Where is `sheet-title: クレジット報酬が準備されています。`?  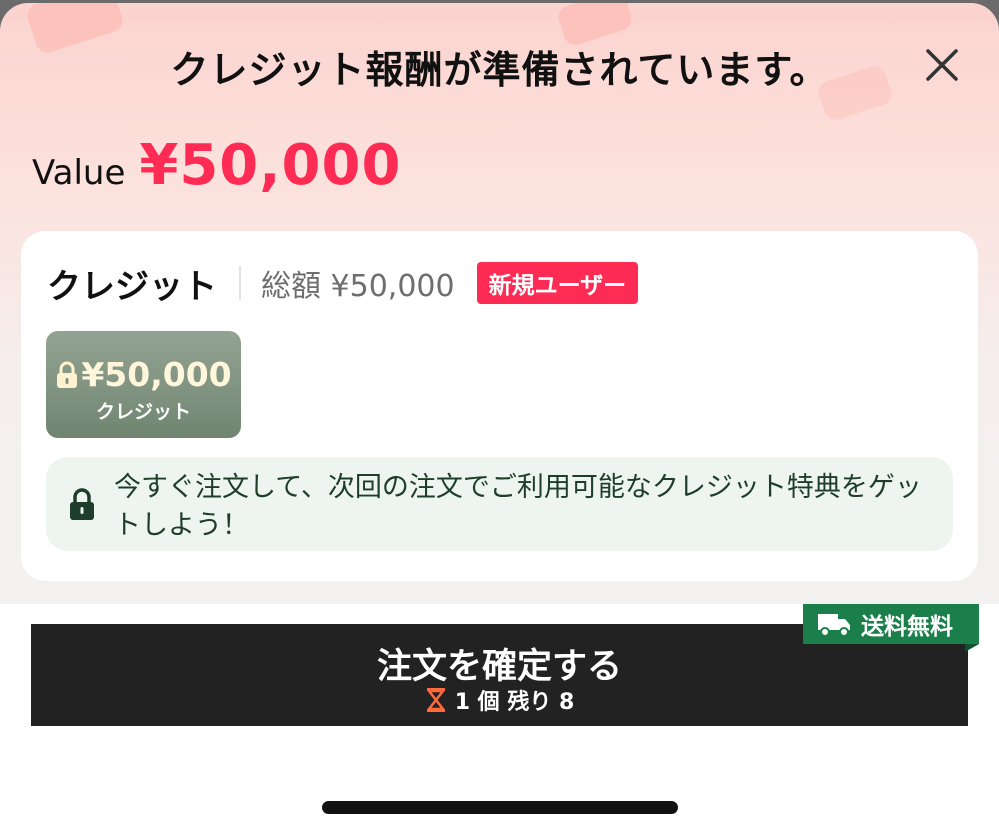
sheet-title: クレジット報酬が準備されています。 is located at coordinates (499, 70).